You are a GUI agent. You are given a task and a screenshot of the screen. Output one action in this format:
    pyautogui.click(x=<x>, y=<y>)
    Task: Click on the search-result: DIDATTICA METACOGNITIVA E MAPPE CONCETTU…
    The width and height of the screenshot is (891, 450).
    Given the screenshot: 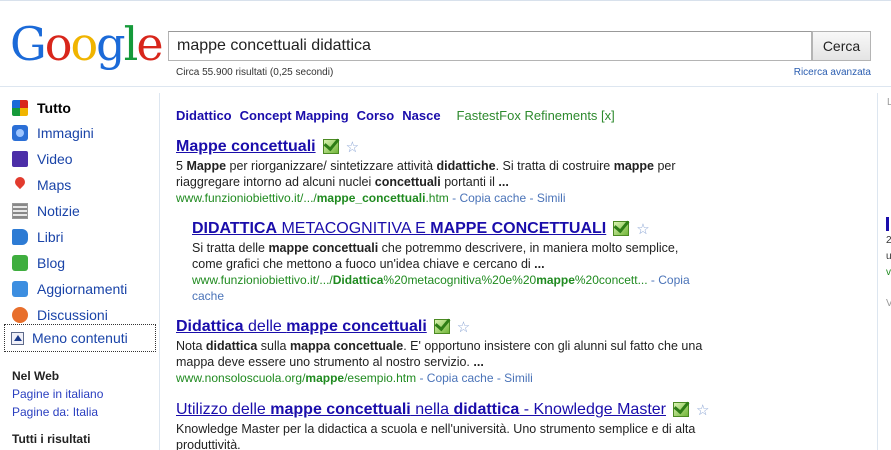 What is the action you would take?
    pyautogui.click(x=452, y=261)
    